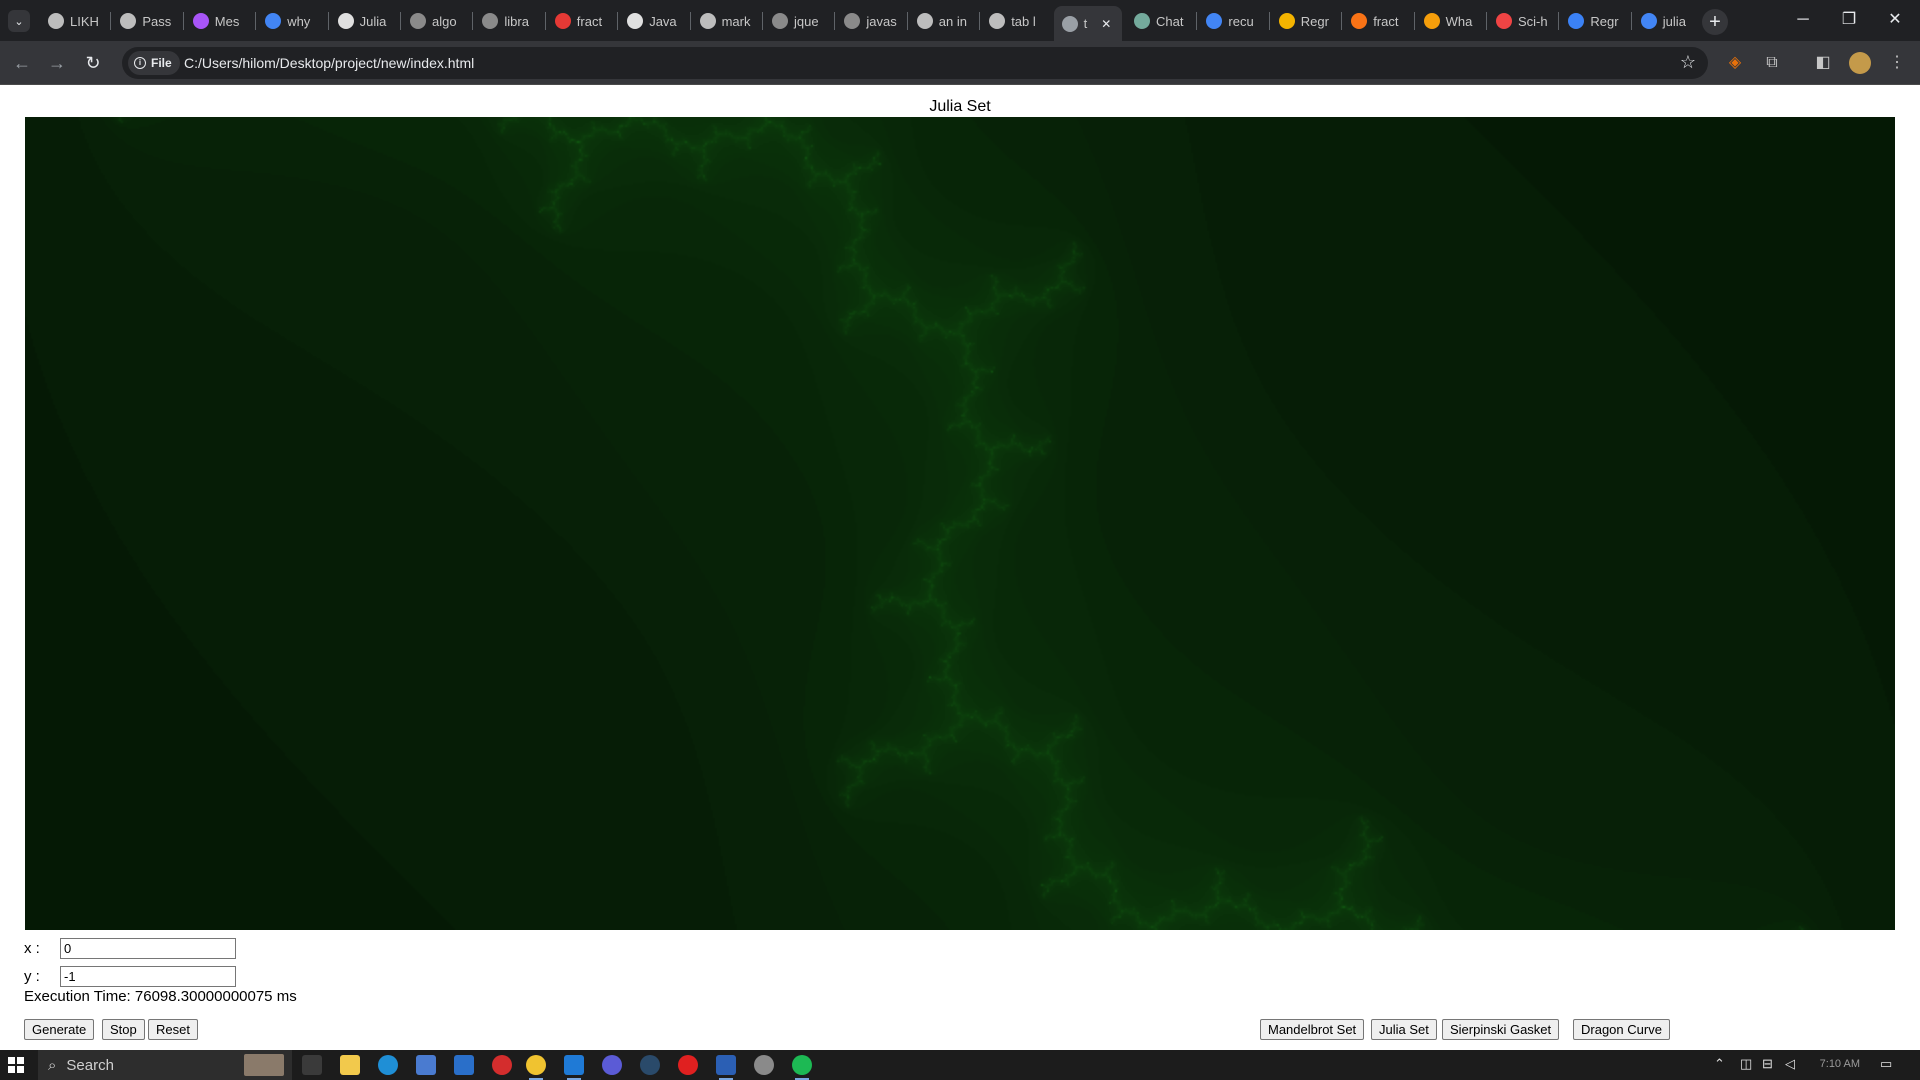 The height and width of the screenshot is (1080, 1920). What do you see at coordinates (502, 1065) in the screenshot?
I see `opera-icon` at bounding box center [502, 1065].